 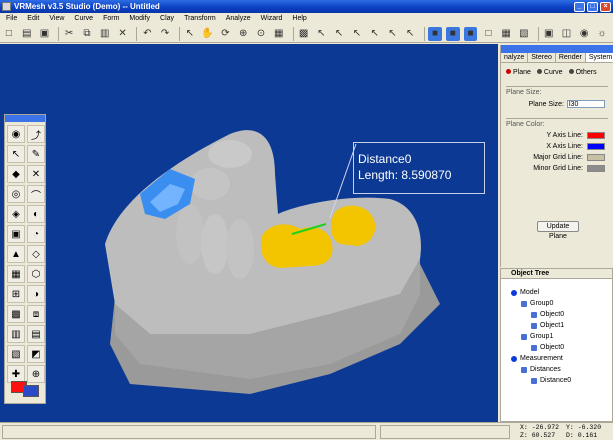 What do you see at coordinates (321, 34) in the screenshot?
I see `pick-point-icon: ↖` at bounding box center [321, 34].